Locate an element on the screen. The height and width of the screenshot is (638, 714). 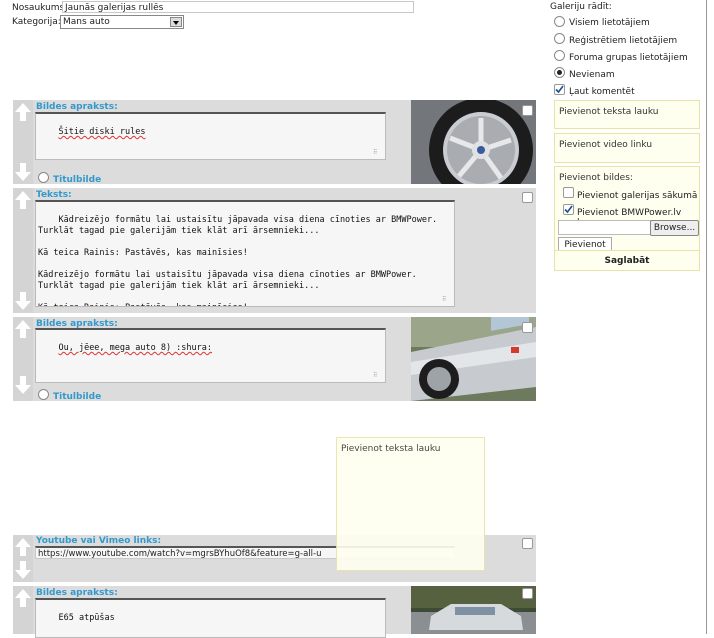
row-caption: Youtube vai Vimeo links: is located at coordinates (99, 541).